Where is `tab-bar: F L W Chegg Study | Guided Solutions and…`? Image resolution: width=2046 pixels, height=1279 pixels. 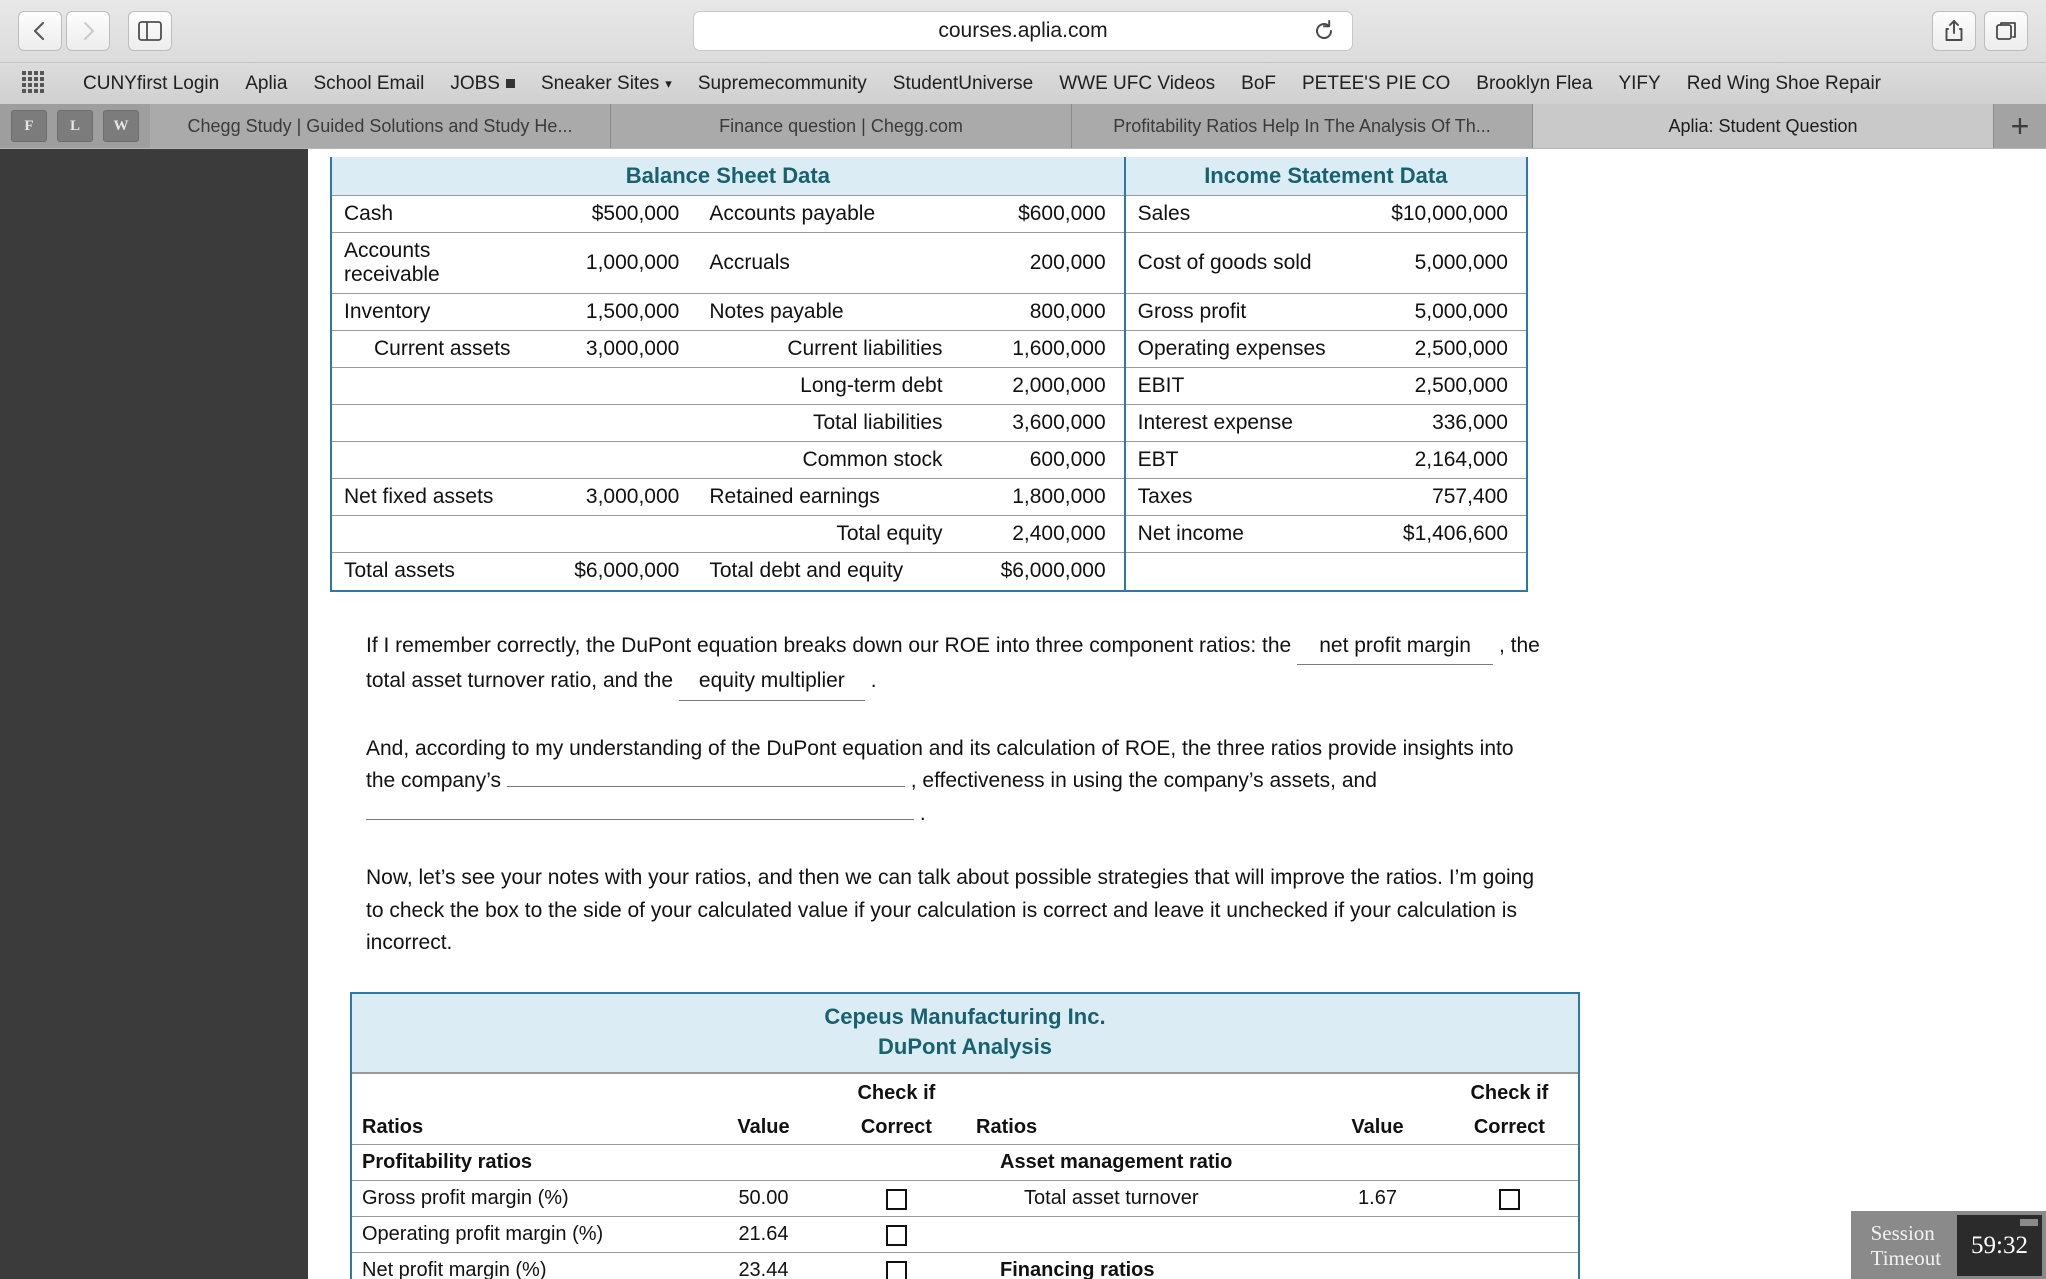
tab-bar: F L W Chegg Study | Guided Solutions and… is located at coordinates (1023, 126).